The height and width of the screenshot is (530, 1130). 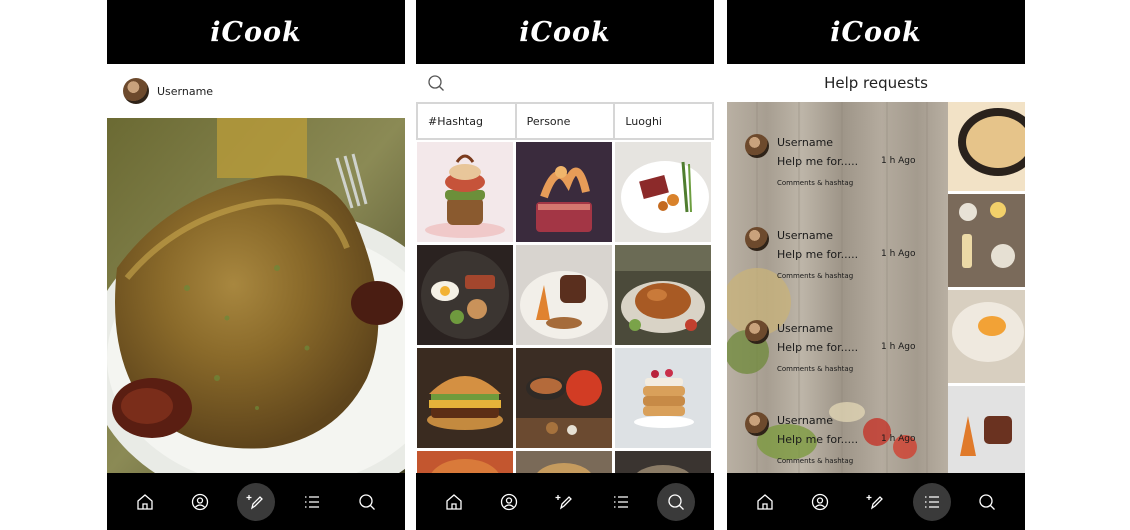 I want to click on tab-persone: Persone, so click(x=566, y=121).